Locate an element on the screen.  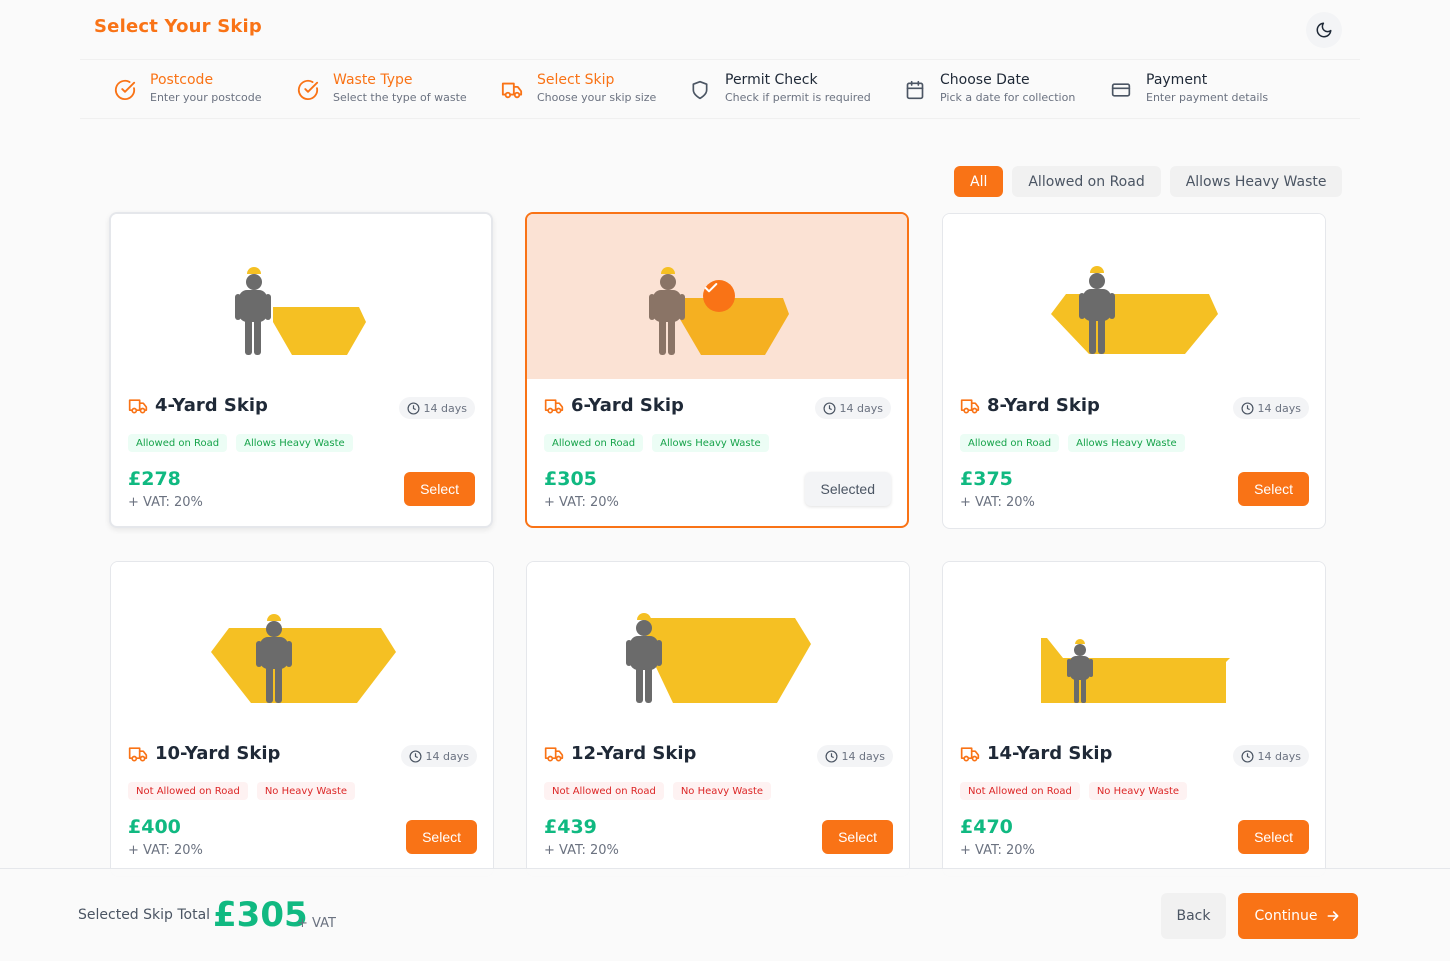
step-postcode: Postcode Enter your postcode is located at coordinates (188, 88).